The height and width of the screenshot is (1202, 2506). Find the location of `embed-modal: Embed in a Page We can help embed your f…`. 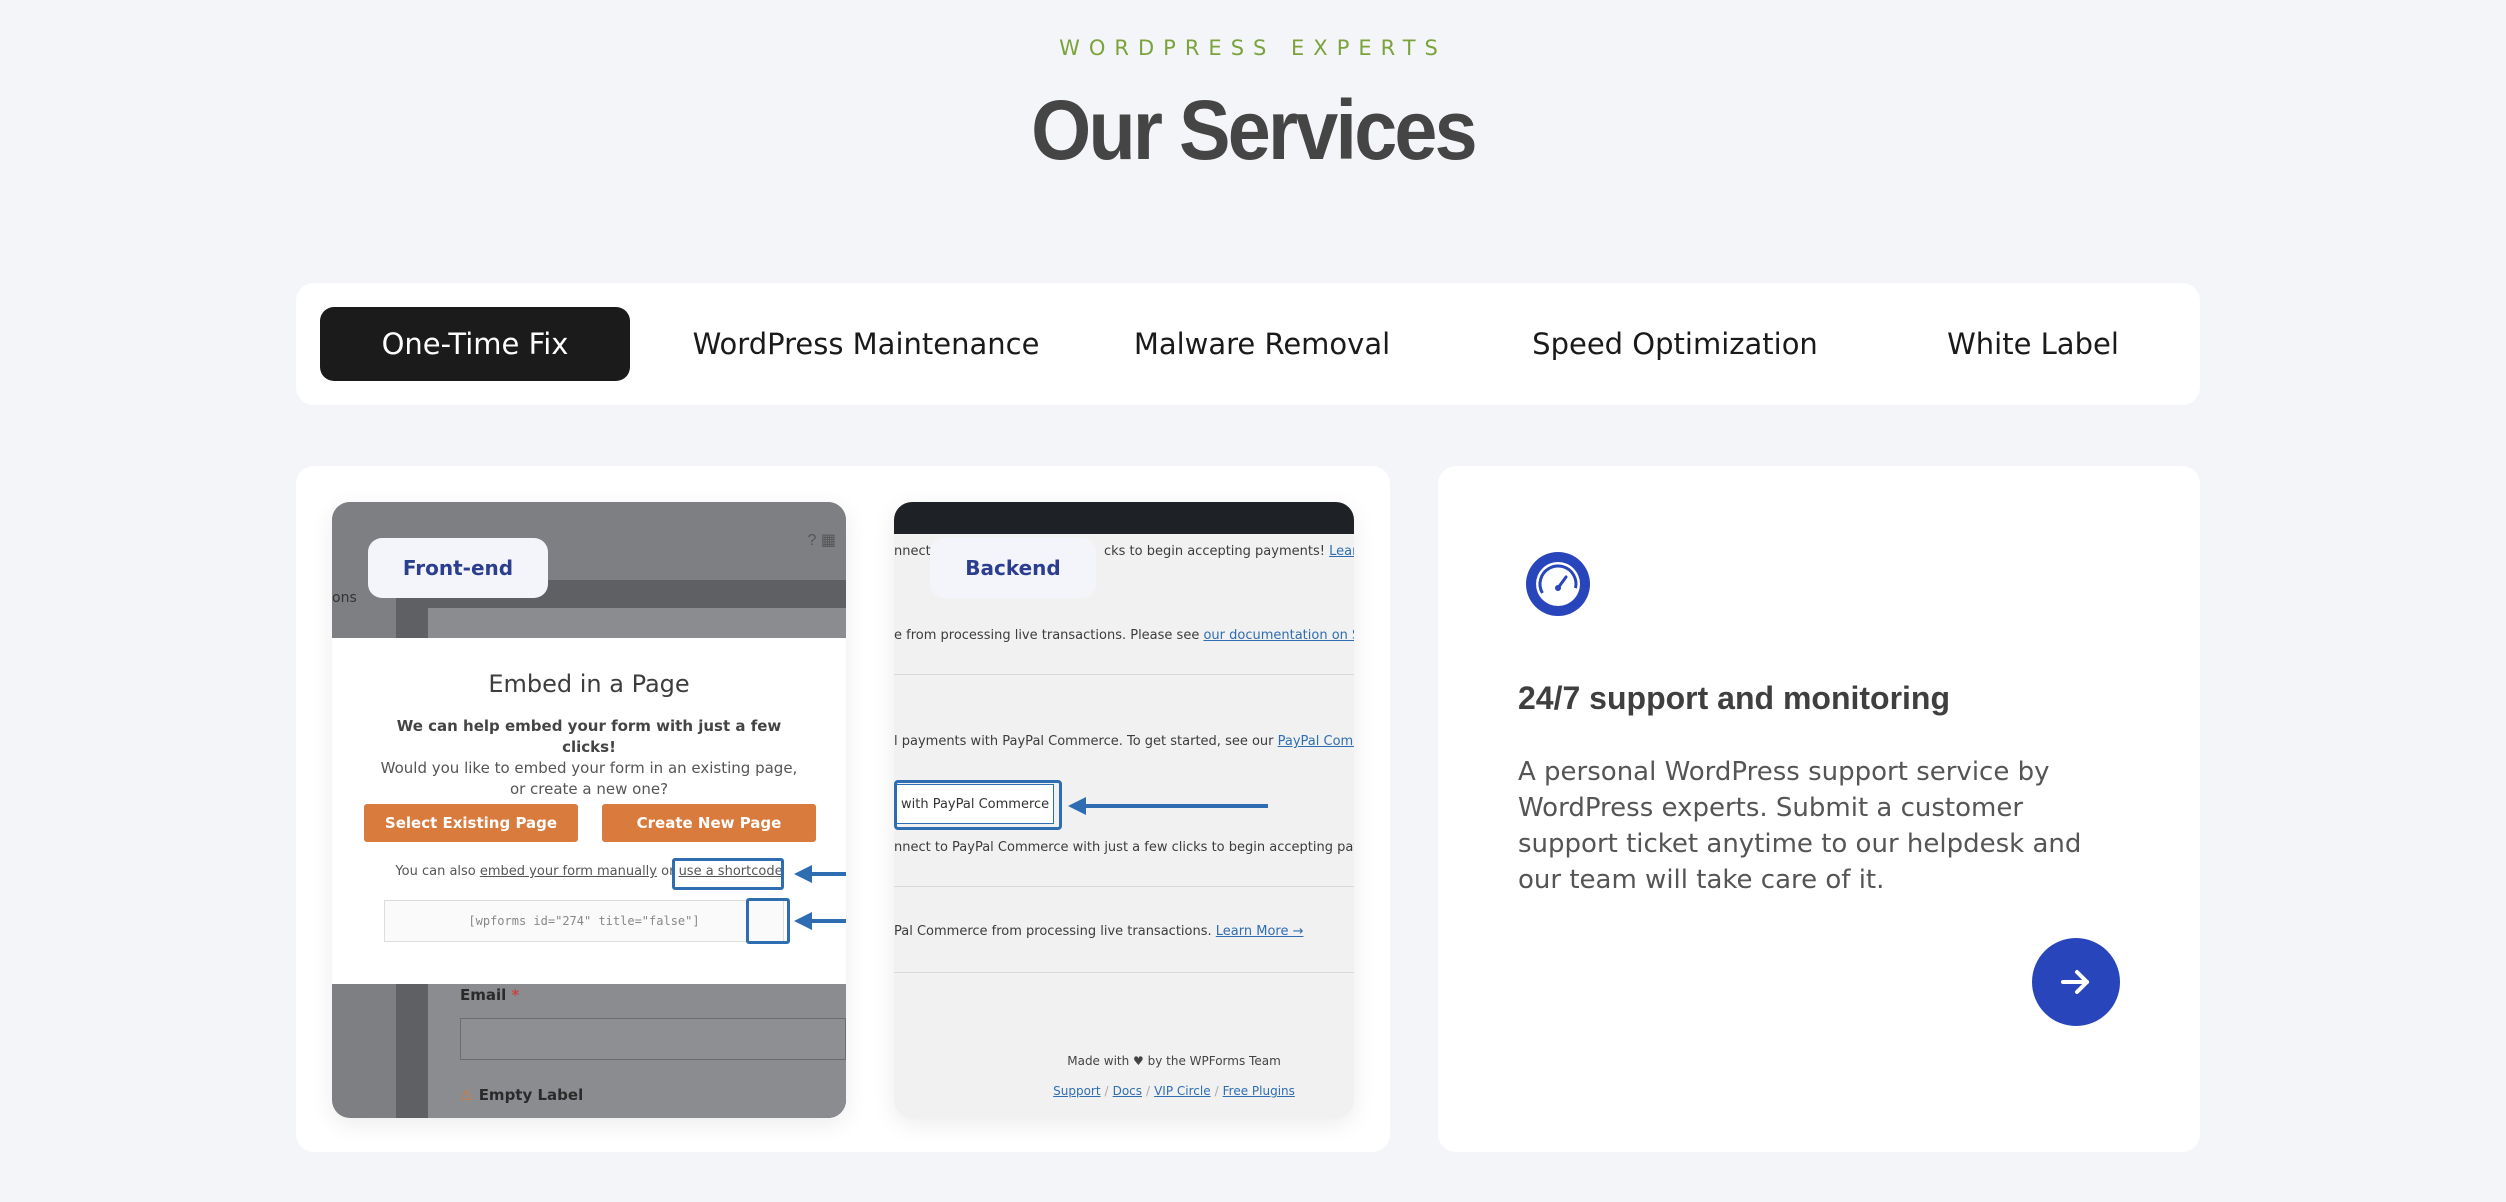

embed-modal: Embed in a Page We can help embed your f… is located at coordinates (589, 811).